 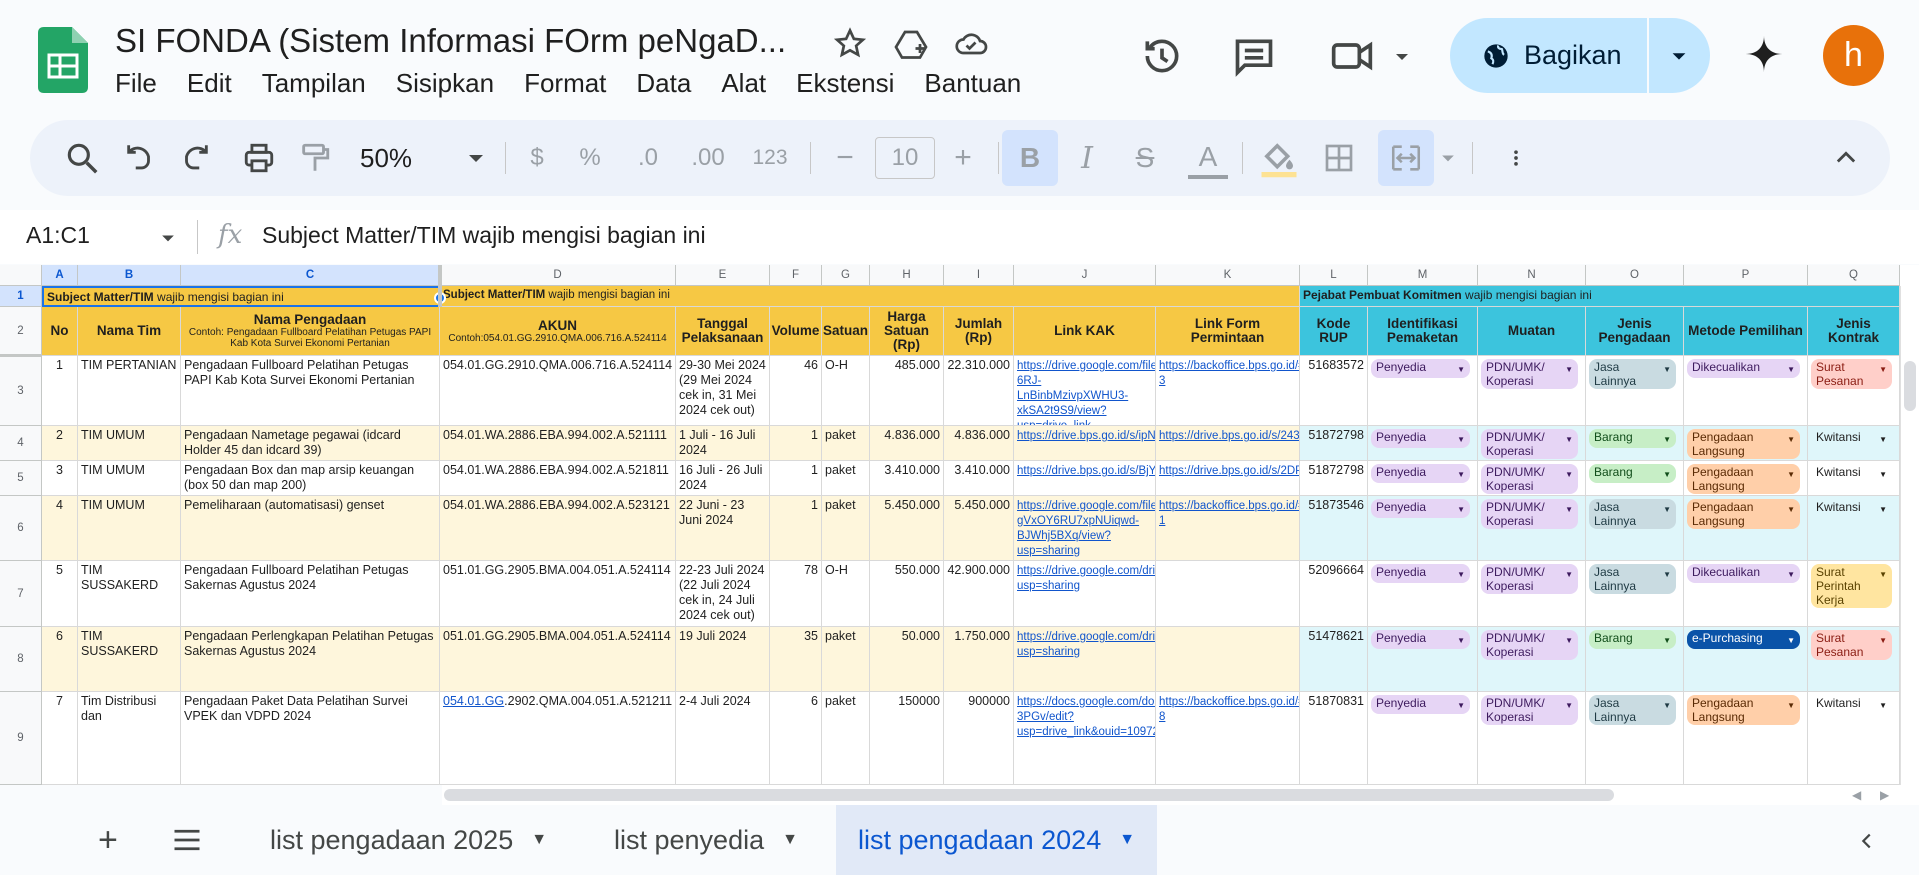 What do you see at coordinates (1334, 391) in the screenshot?
I see `cell-kode-rup: 51683572` at bounding box center [1334, 391].